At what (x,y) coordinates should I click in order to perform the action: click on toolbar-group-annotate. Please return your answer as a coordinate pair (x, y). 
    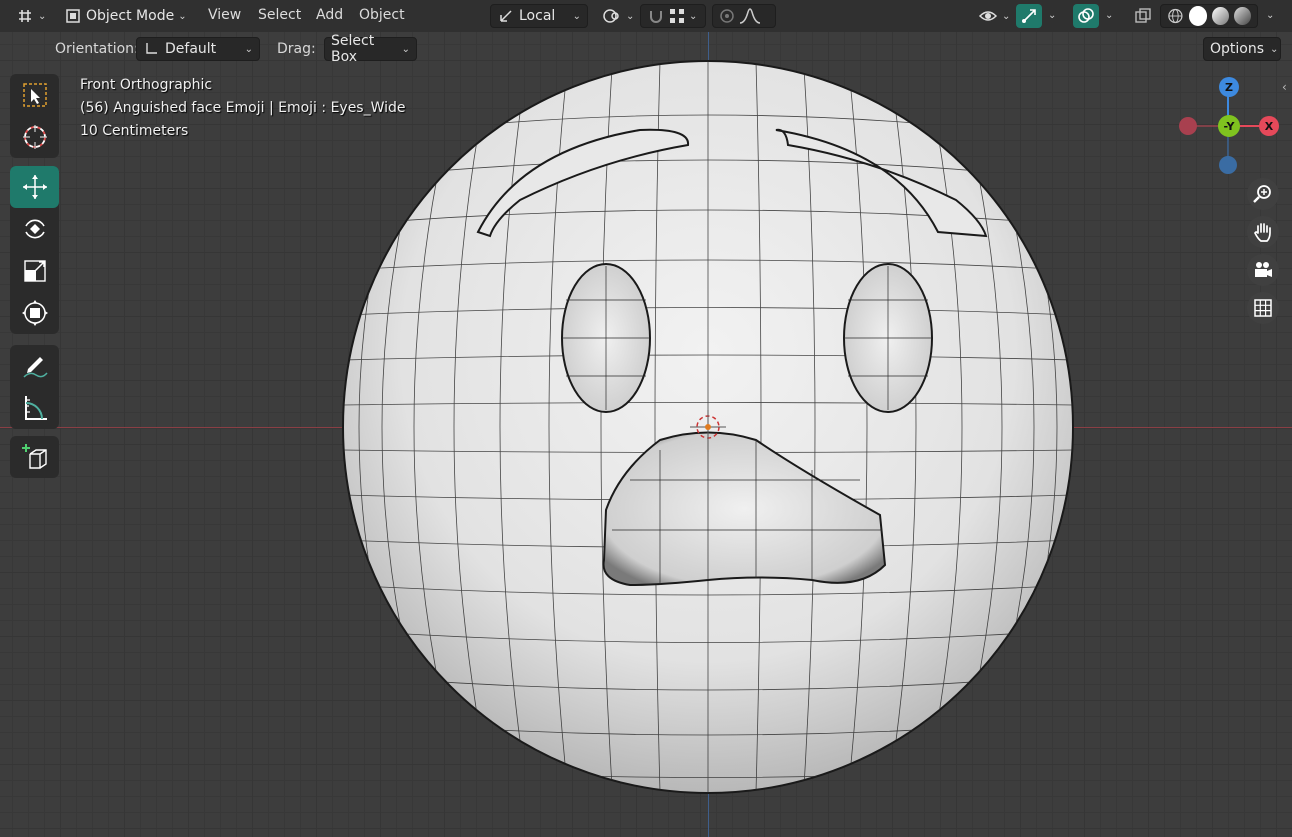
    Looking at the image, I should click on (34, 387).